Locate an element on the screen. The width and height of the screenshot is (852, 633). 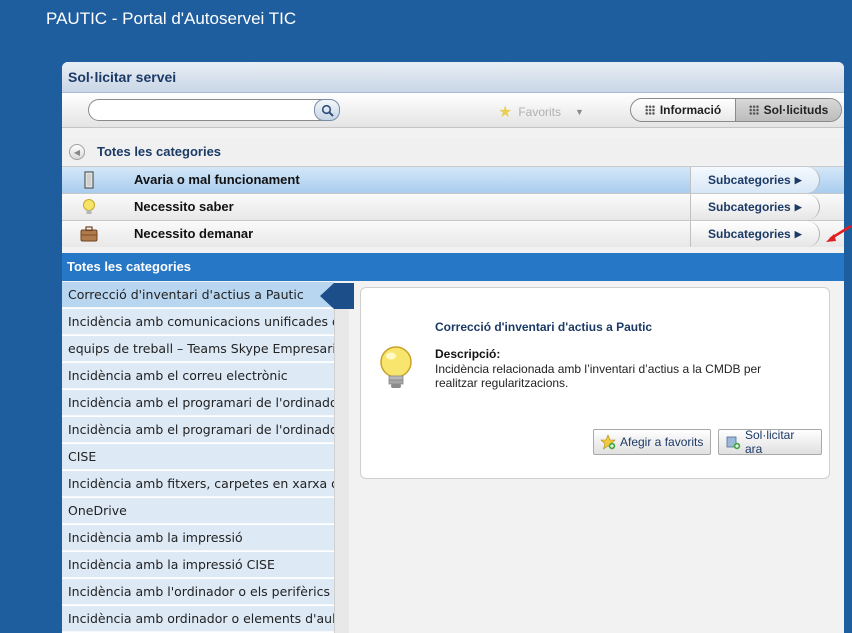
request-now-label: Sol·licitar ara is located at coordinates (770, 442).